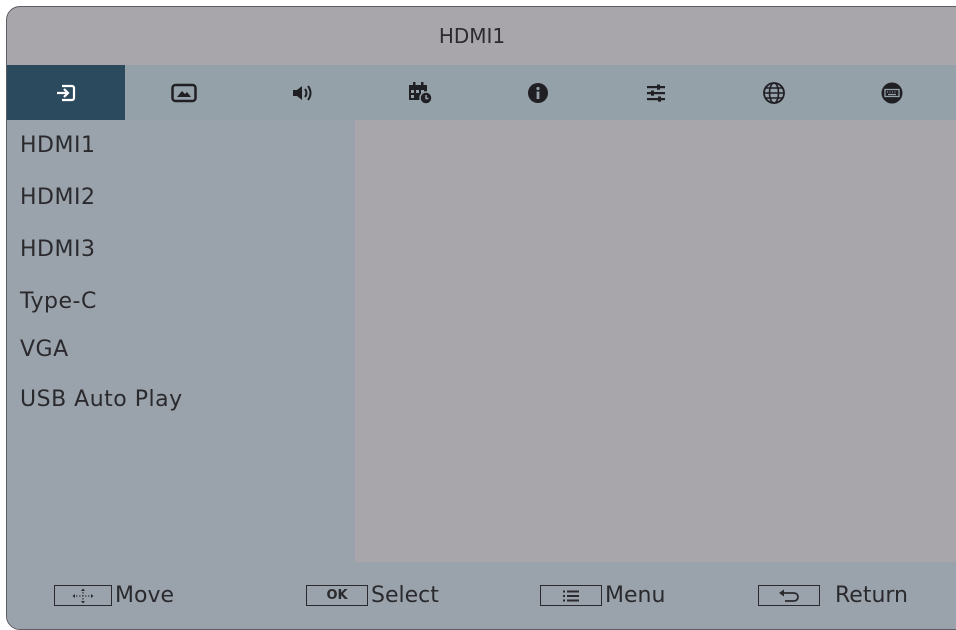 The image size is (956, 630). I want to click on hint-menu: Menu, so click(602, 595).